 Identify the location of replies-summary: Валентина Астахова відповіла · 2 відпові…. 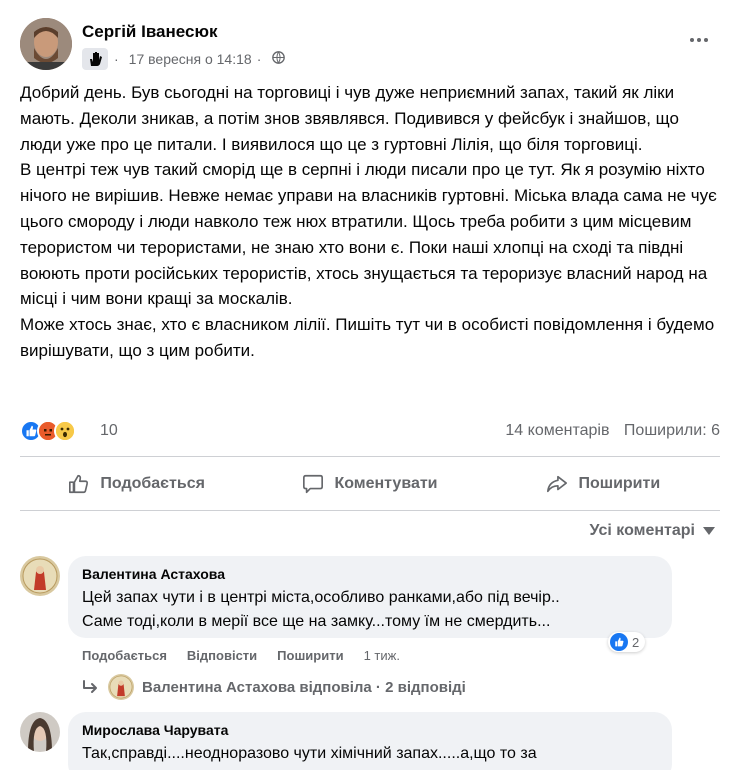
(304, 687).